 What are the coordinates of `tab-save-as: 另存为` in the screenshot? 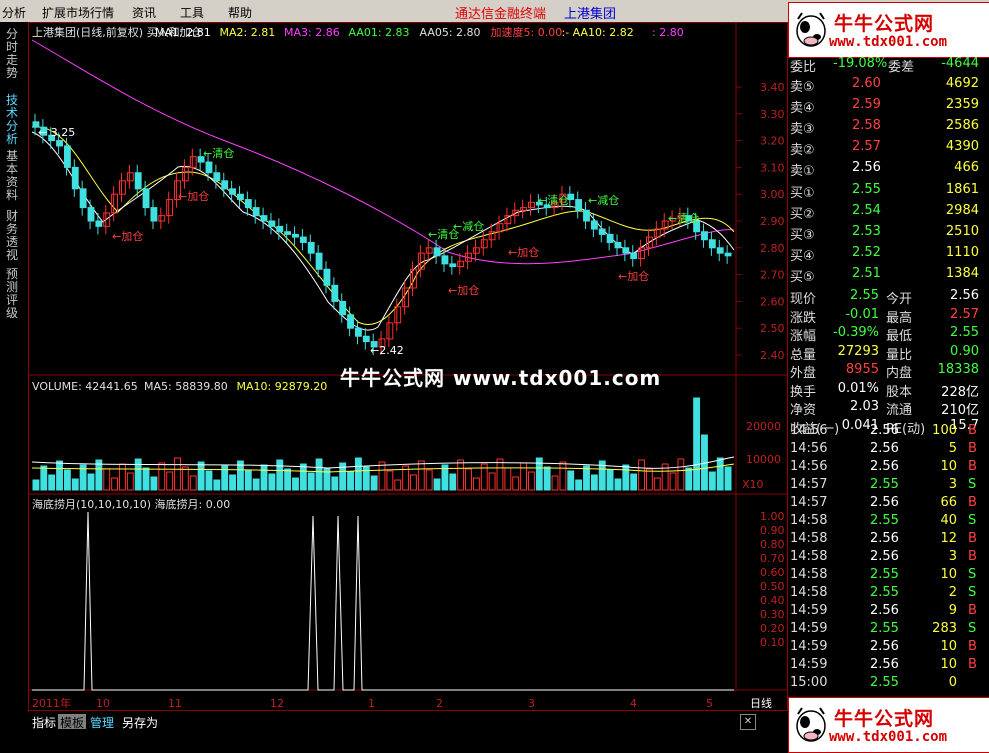 It's located at (140, 722).